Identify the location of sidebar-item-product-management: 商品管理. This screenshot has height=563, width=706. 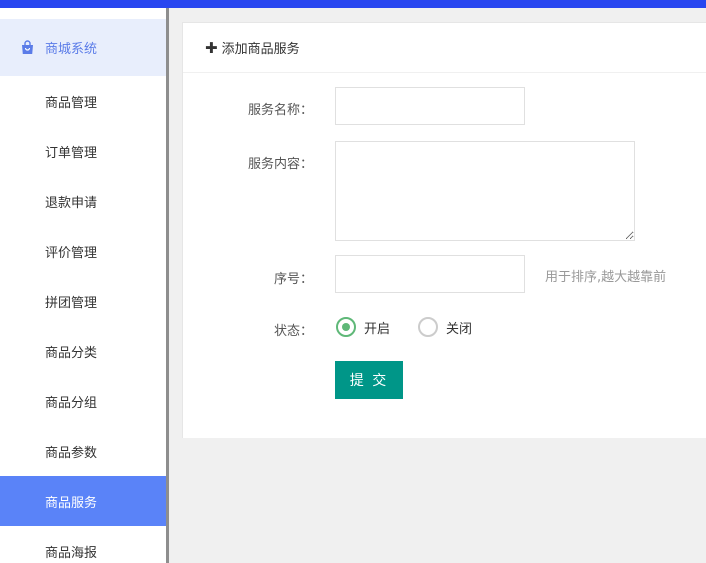
(83, 101).